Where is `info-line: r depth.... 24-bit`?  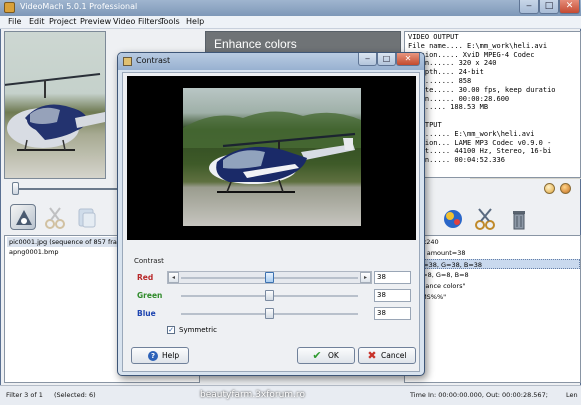 info-line: r depth.... 24-bit is located at coordinates (446, 72).